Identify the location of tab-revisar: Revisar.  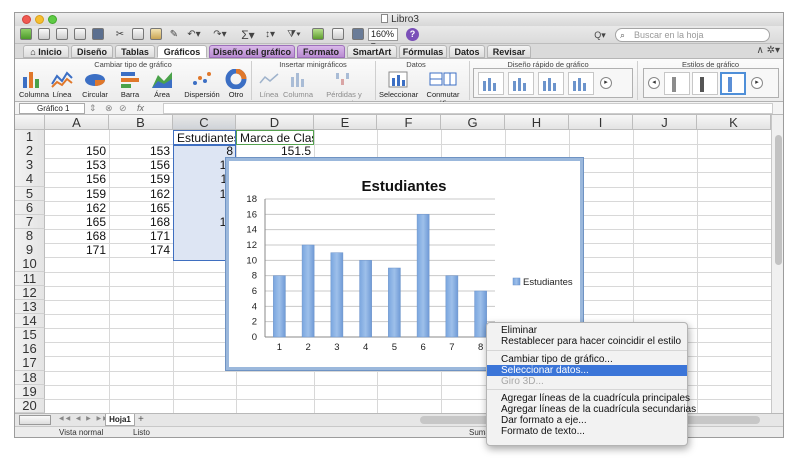
(509, 51).